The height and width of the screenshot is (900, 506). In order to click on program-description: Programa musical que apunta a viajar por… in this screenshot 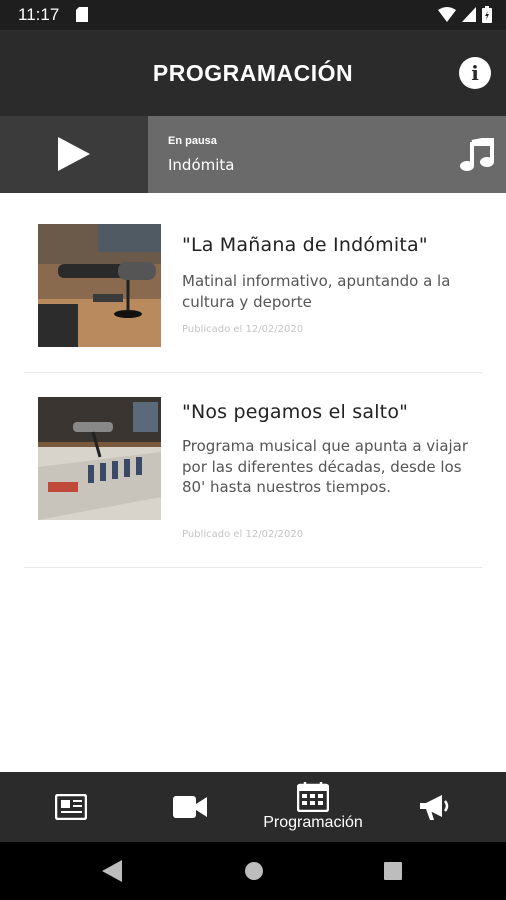, I will do `click(325, 466)`.